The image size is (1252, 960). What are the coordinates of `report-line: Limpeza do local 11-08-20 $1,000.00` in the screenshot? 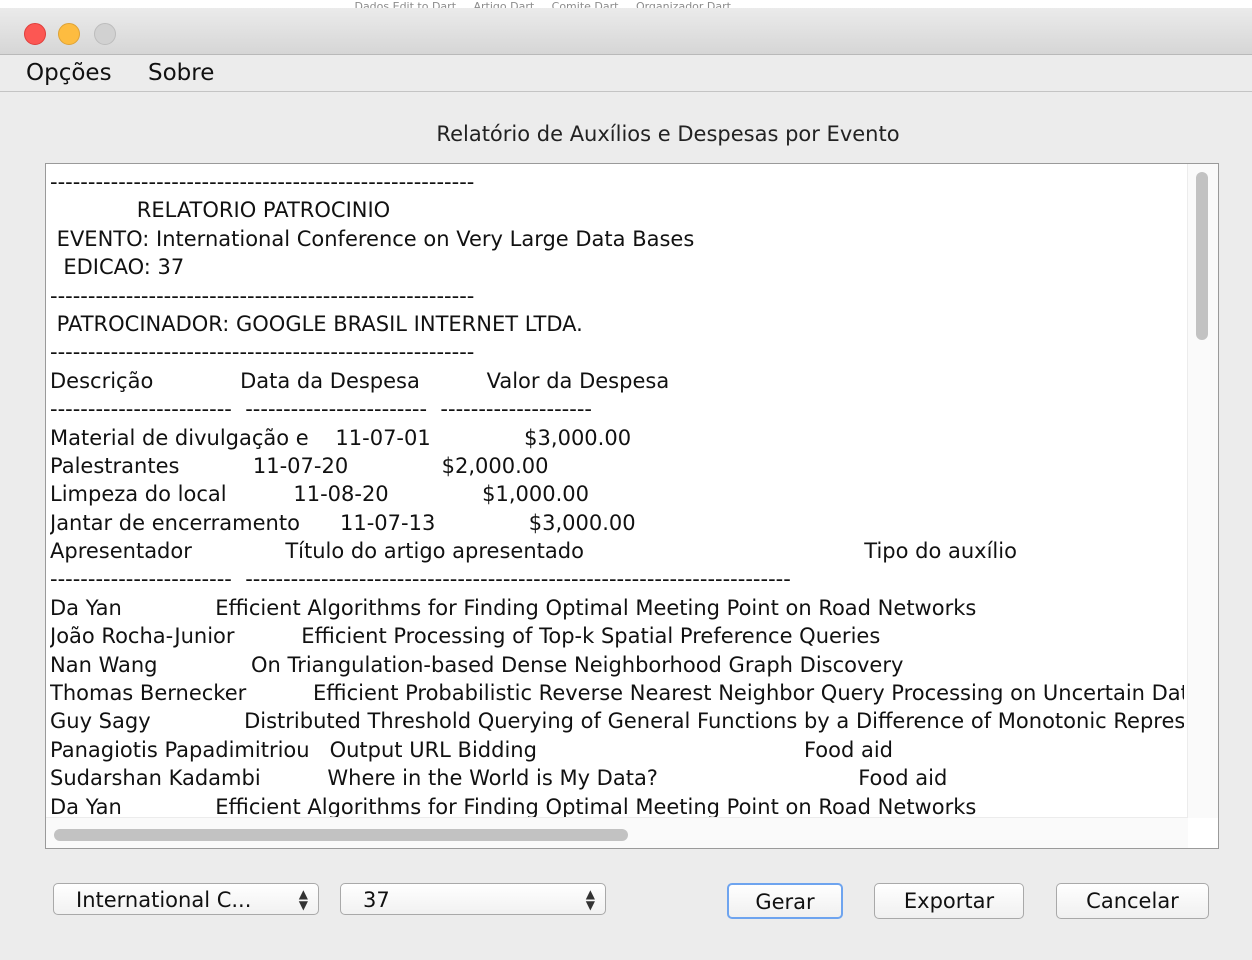 It's located at (319, 494).